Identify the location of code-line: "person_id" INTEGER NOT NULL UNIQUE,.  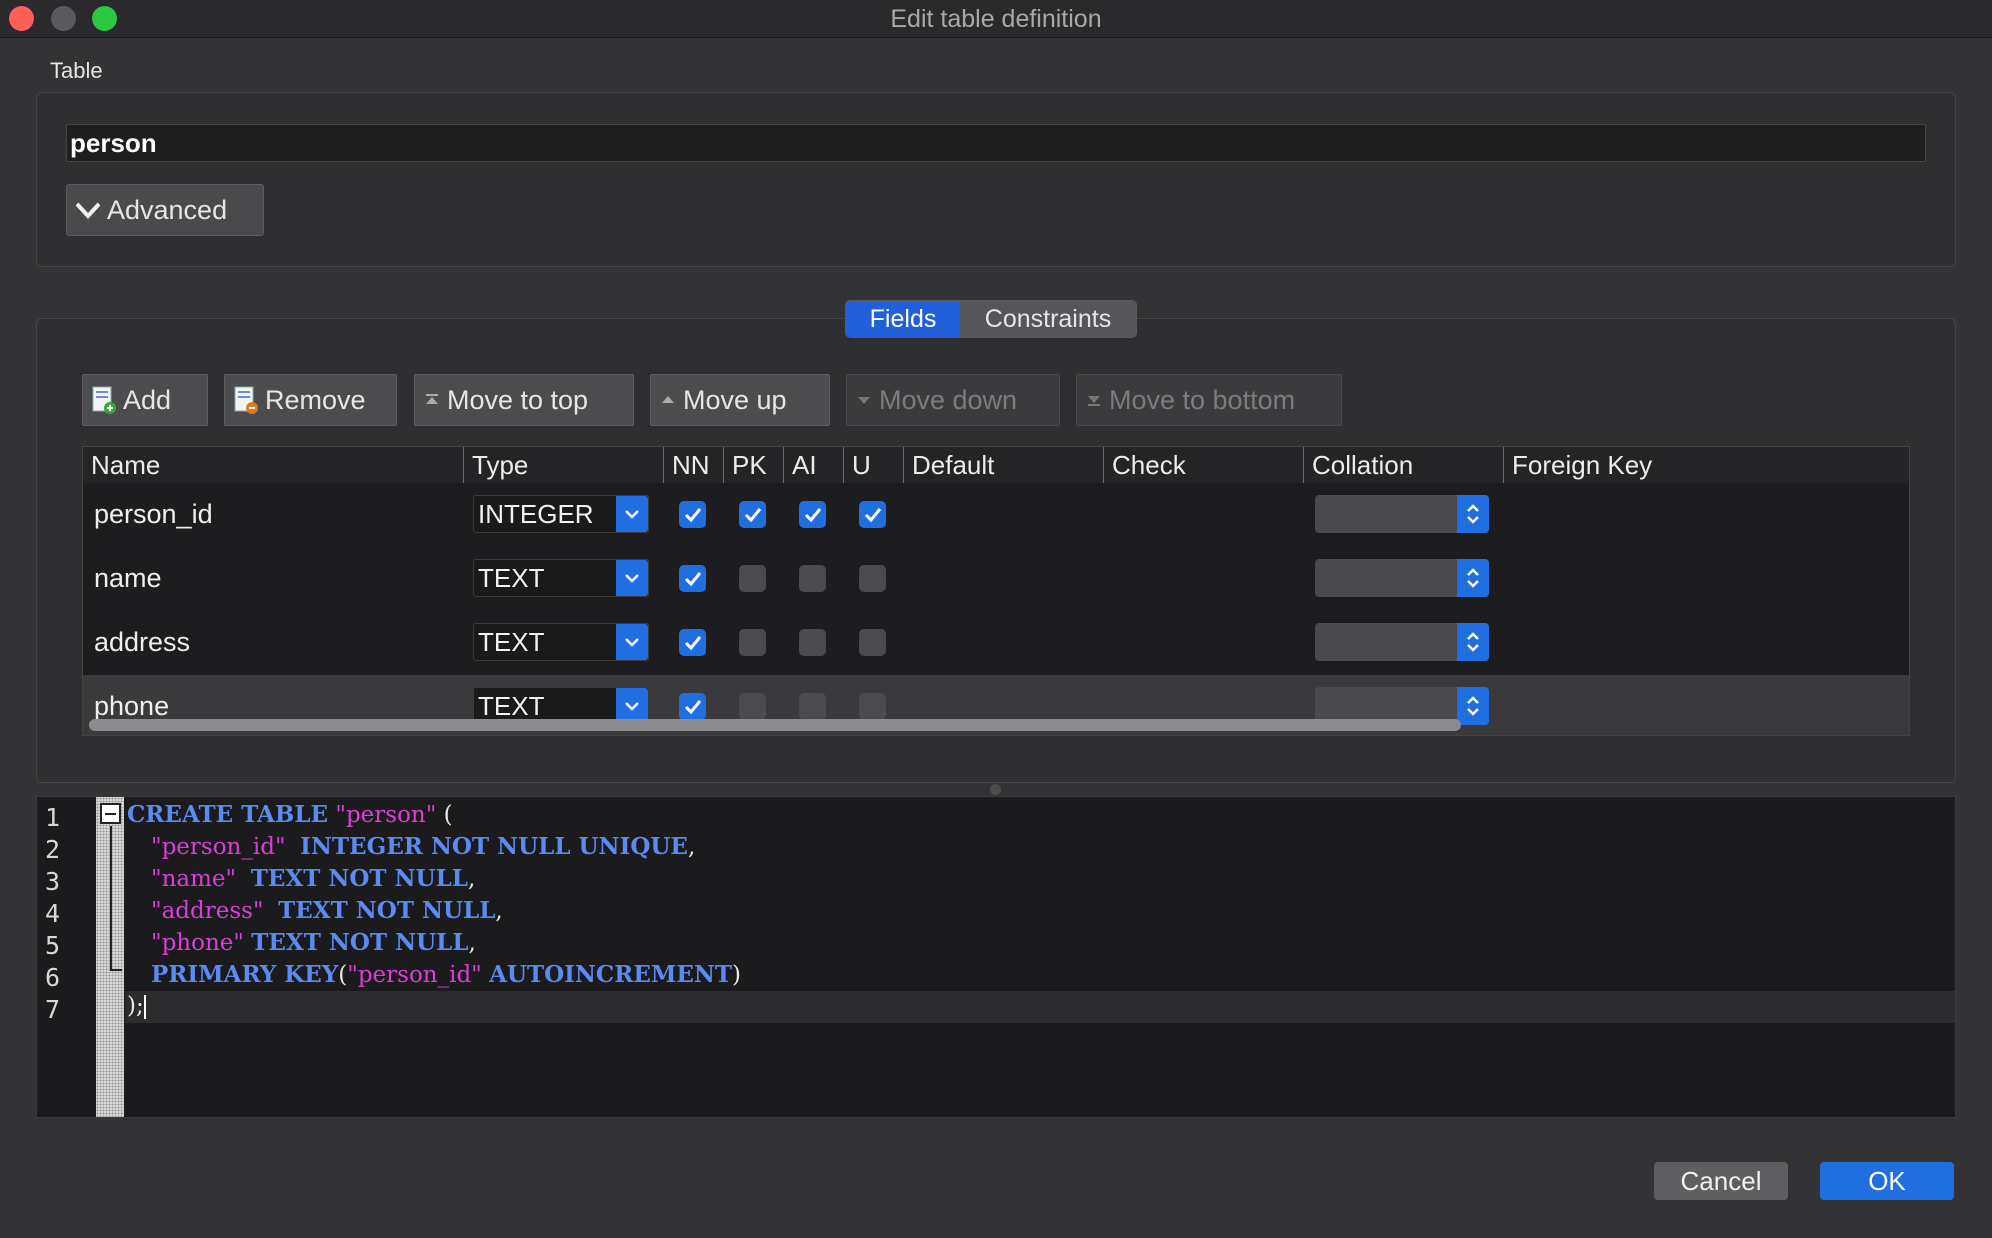
(423, 846).